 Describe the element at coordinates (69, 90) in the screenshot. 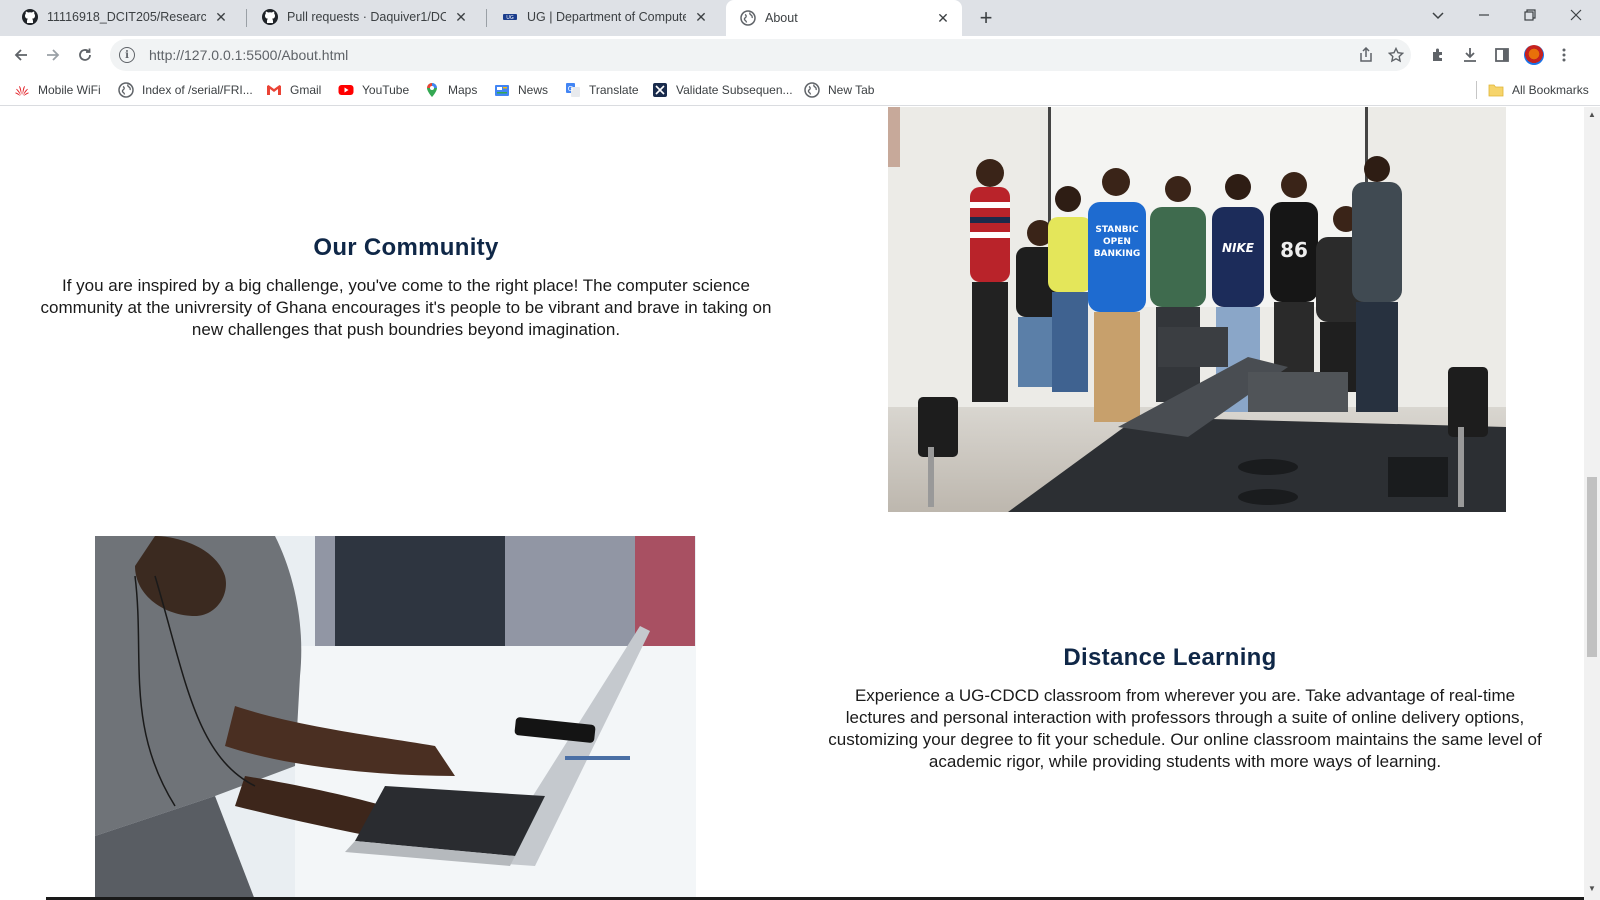

I see `bookmark-label: Mobile WiFi` at that location.